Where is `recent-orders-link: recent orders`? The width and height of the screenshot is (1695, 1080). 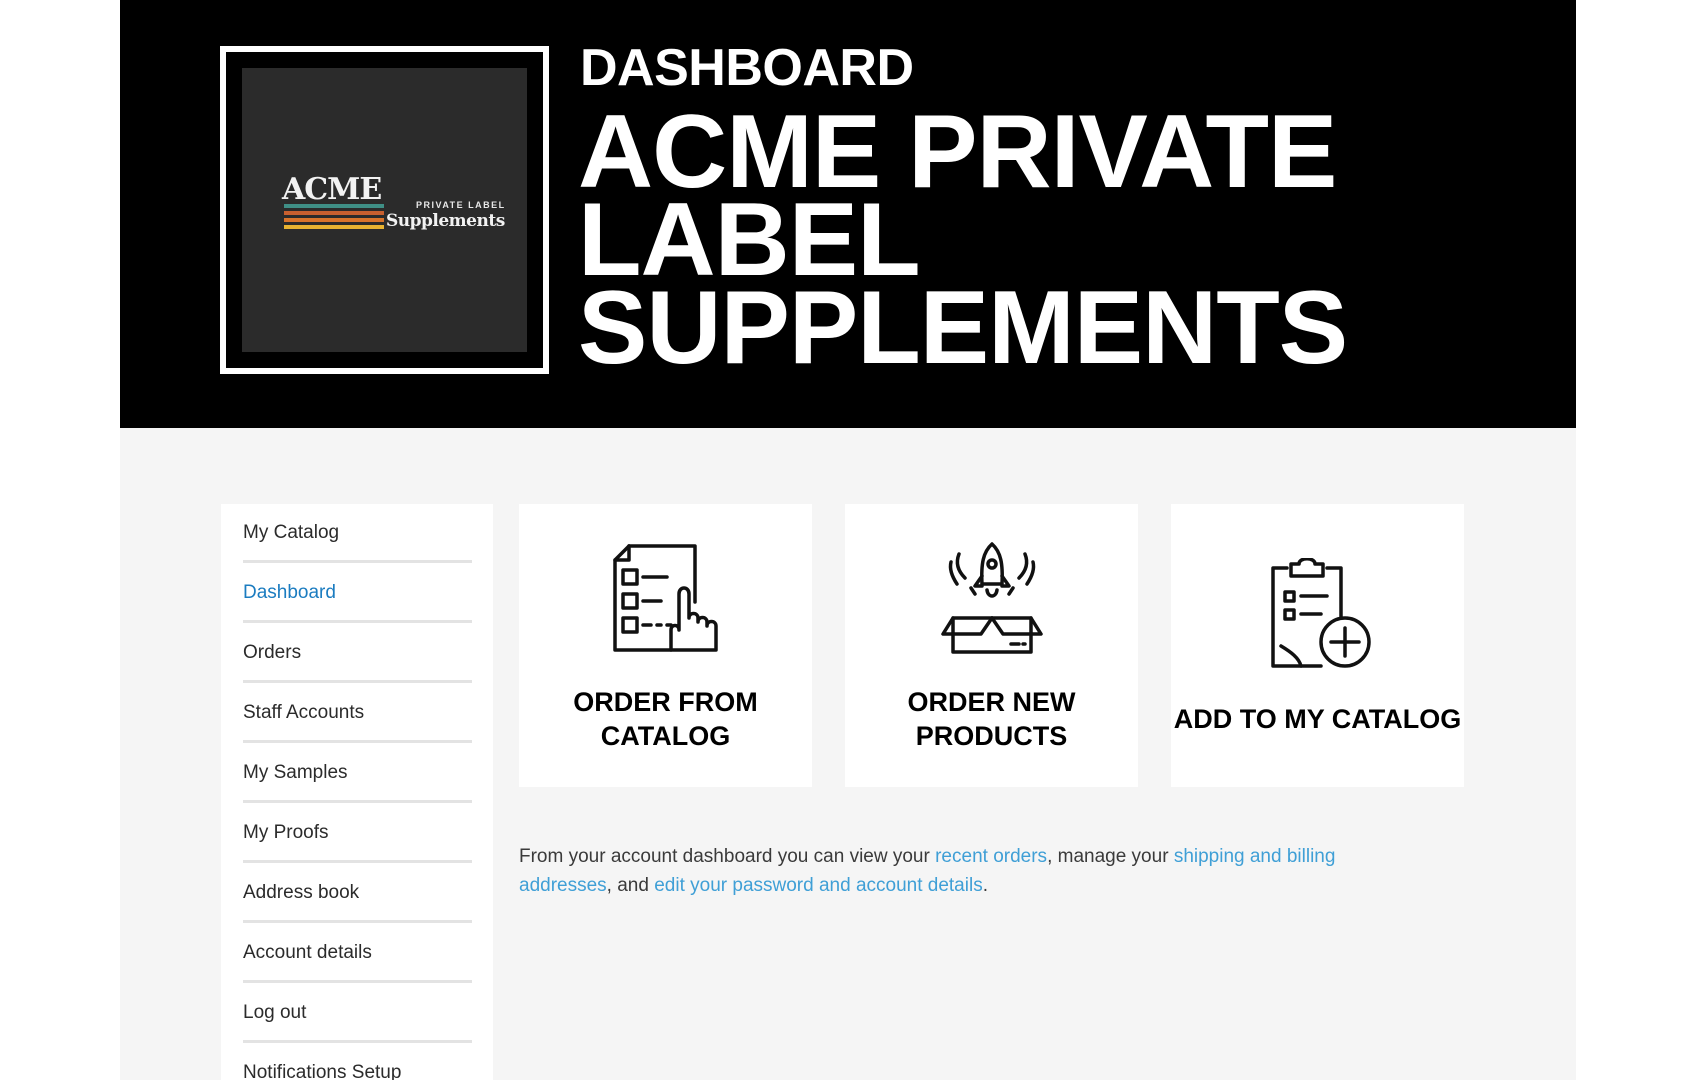 recent-orders-link: recent orders is located at coordinates (991, 856).